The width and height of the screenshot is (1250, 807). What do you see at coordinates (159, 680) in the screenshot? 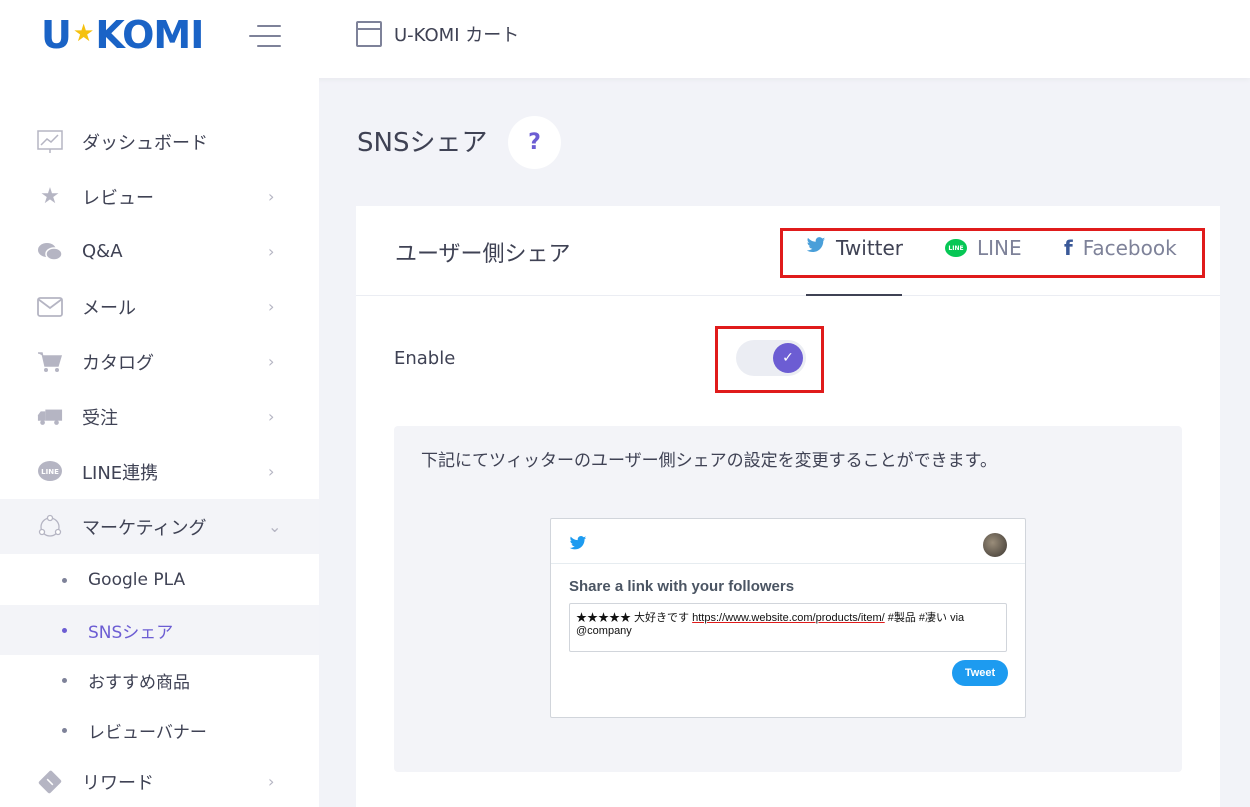
I see `sidebar-subitem-recommended: おすすめ商品` at bounding box center [159, 680].